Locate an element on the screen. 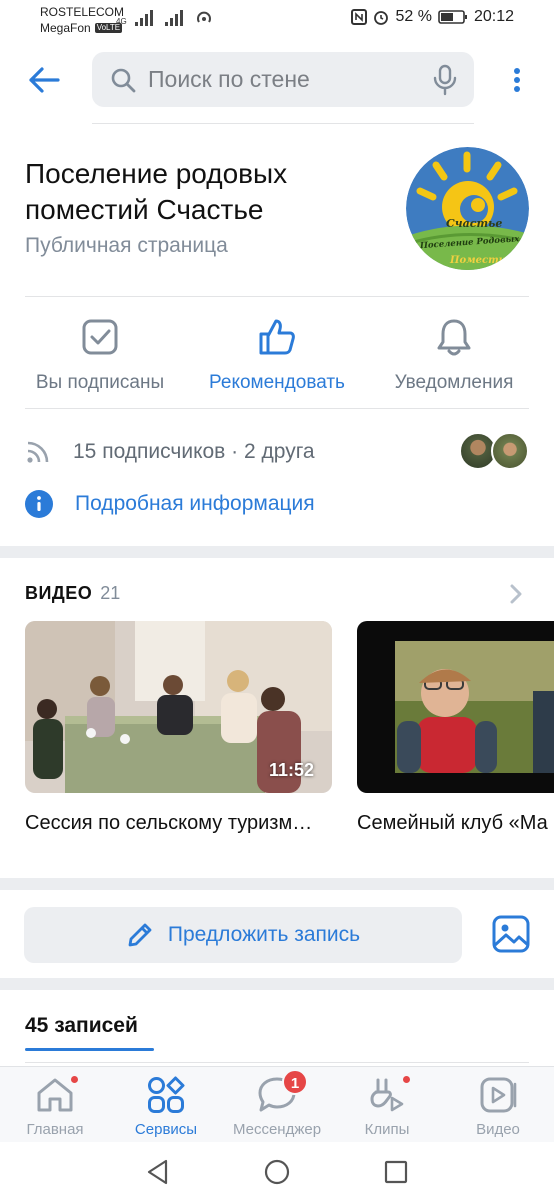 This screenshot has width=554, height=1200. bottom-tab-bar: Главная Сервисы 1 Мессенджер Клипы Видео is located at coordinates (277, 1104).